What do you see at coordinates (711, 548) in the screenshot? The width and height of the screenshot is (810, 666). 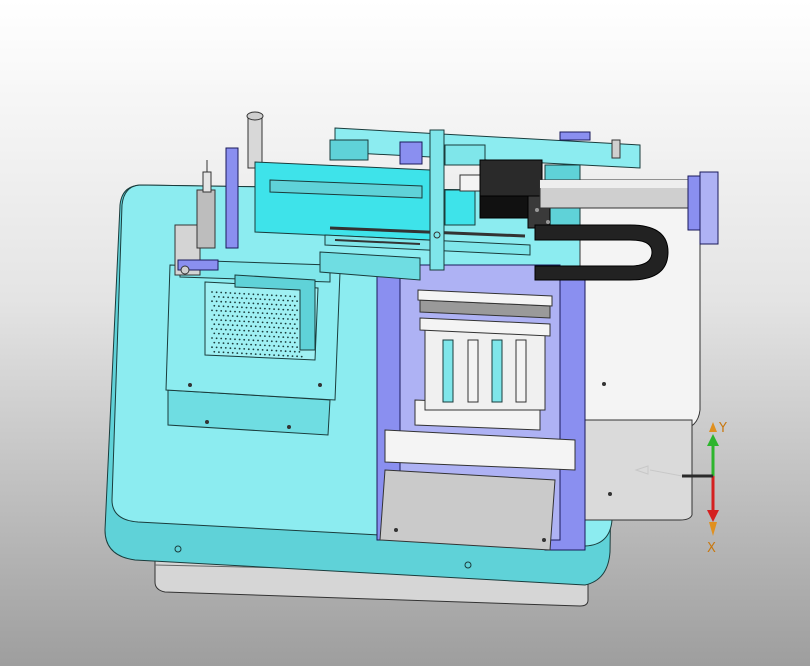 I see `x-axis-label: X` at bounding box center [711, 548].